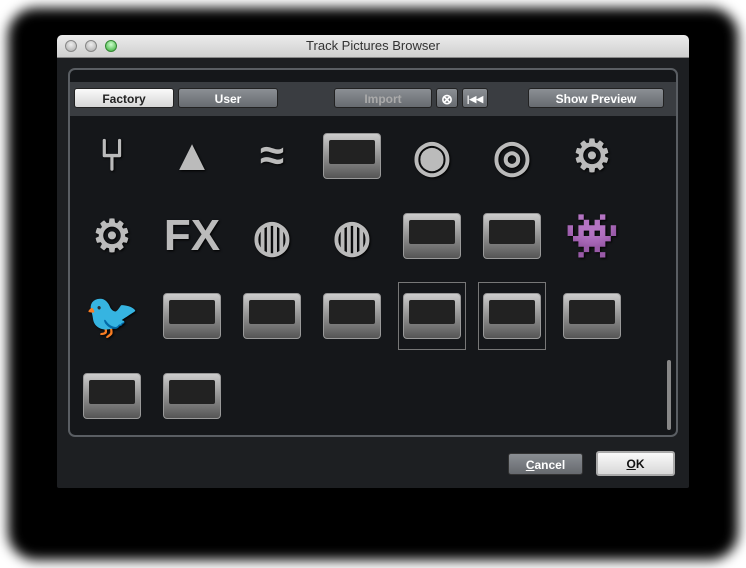 This screenshot has width=746, height=568. I want to click on picture-gear: ⚙, so click(592, 156).